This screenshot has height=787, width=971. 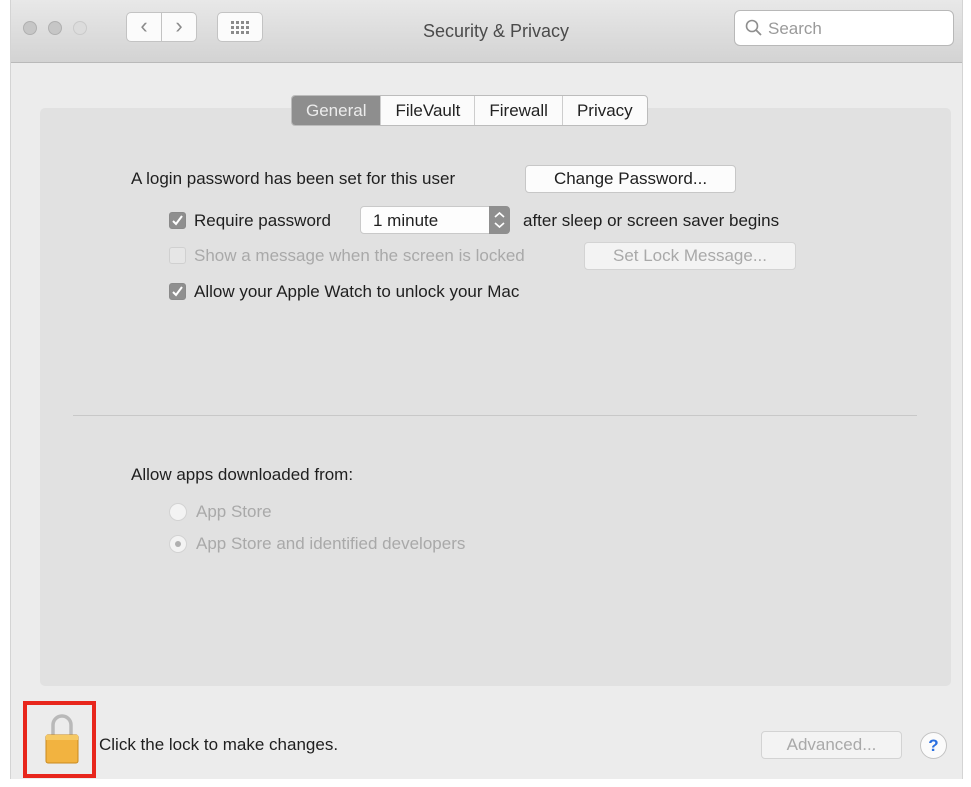 What do you see at coordinates (242, 474) in the screenshot?
I see `allow-apps-heading: Allow apps downloaded from:` at bounding box center [242, 474].